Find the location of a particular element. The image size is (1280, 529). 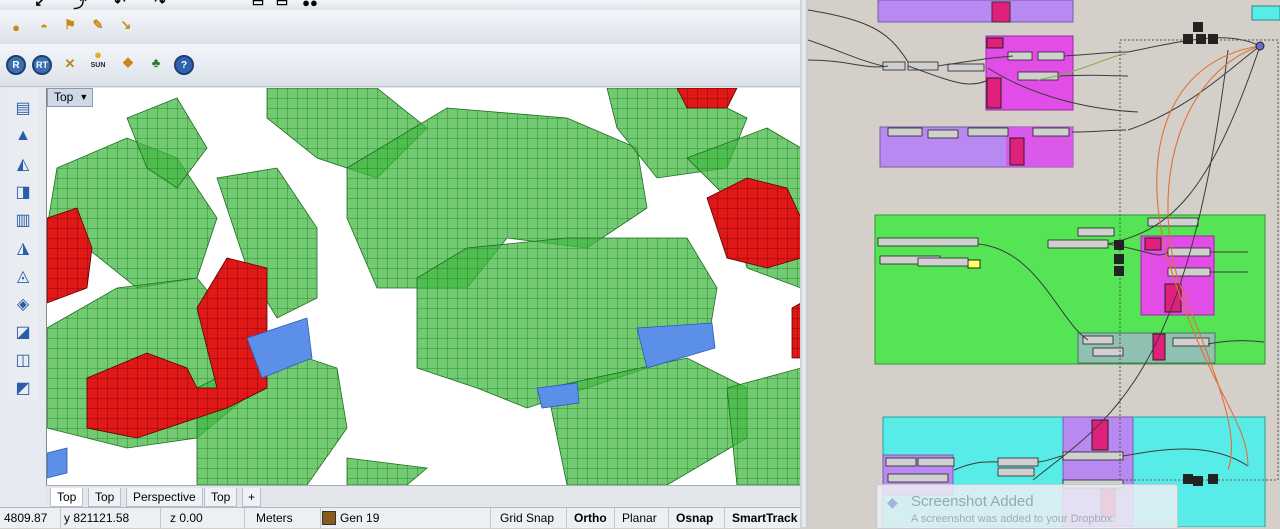

yellow-panel is located at coordinates (974, 264).